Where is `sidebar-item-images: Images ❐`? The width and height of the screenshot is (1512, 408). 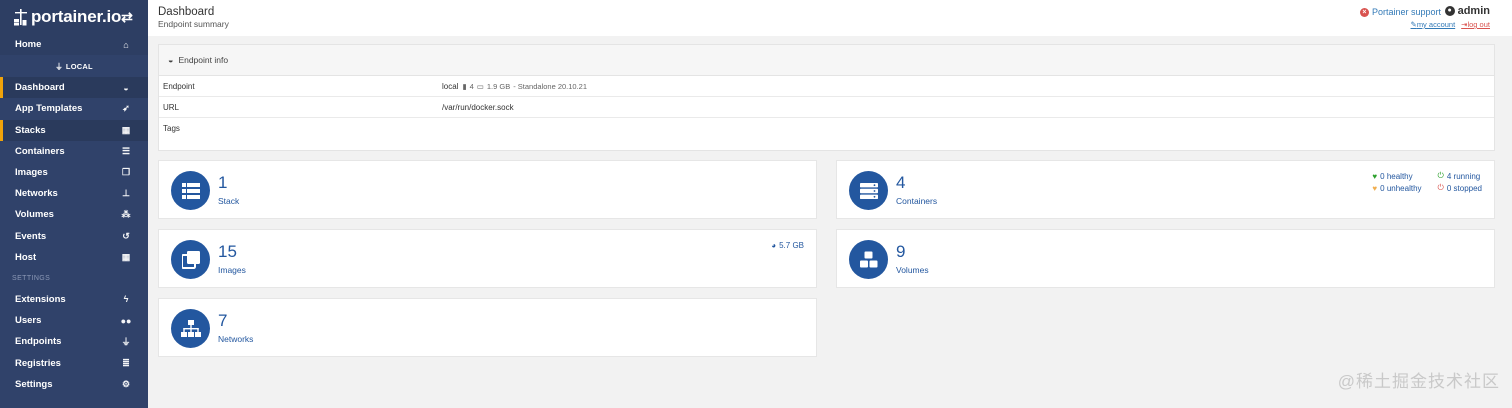
sidebar-item-images: Images ❐ is located at coordinates (74, 172).